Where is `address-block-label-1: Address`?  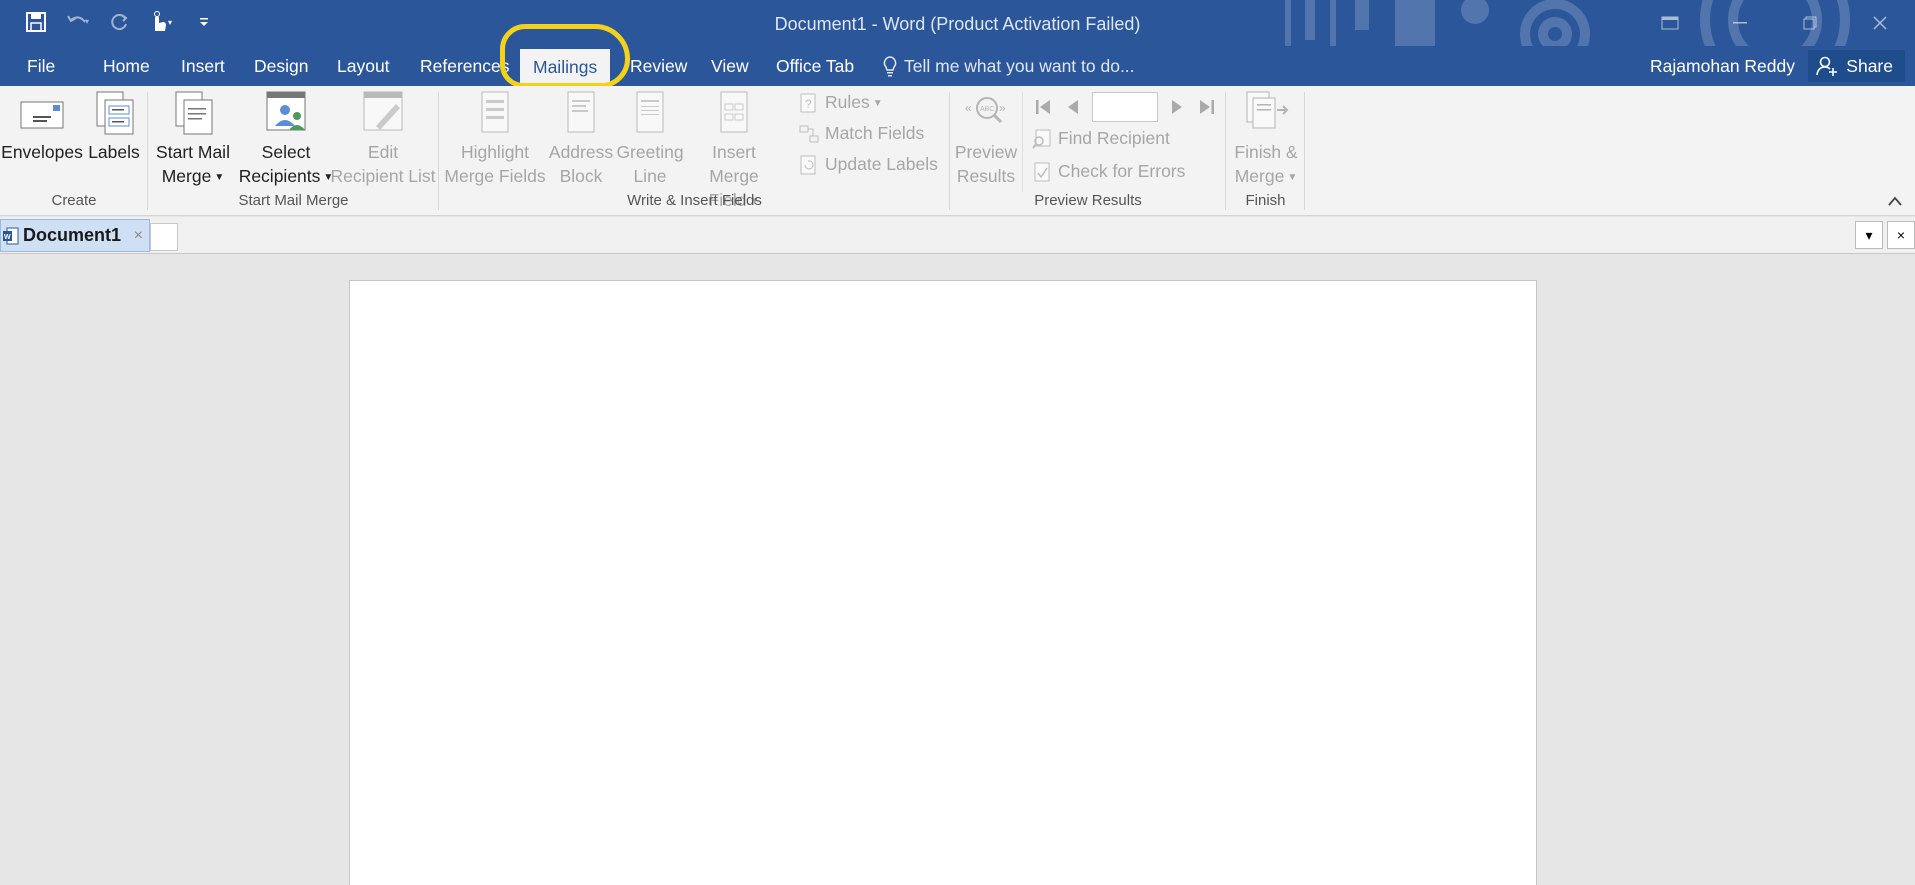
address-block-label-1: Address is located at coordinates (581, 152).